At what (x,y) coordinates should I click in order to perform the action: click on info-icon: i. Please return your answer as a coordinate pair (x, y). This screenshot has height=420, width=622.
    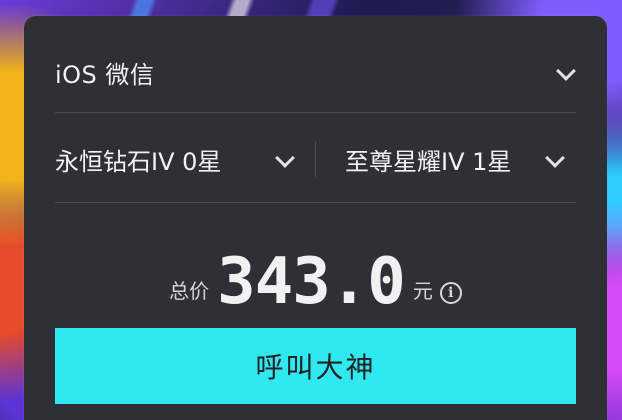
    Looking at the image, I should click on (450, 293).